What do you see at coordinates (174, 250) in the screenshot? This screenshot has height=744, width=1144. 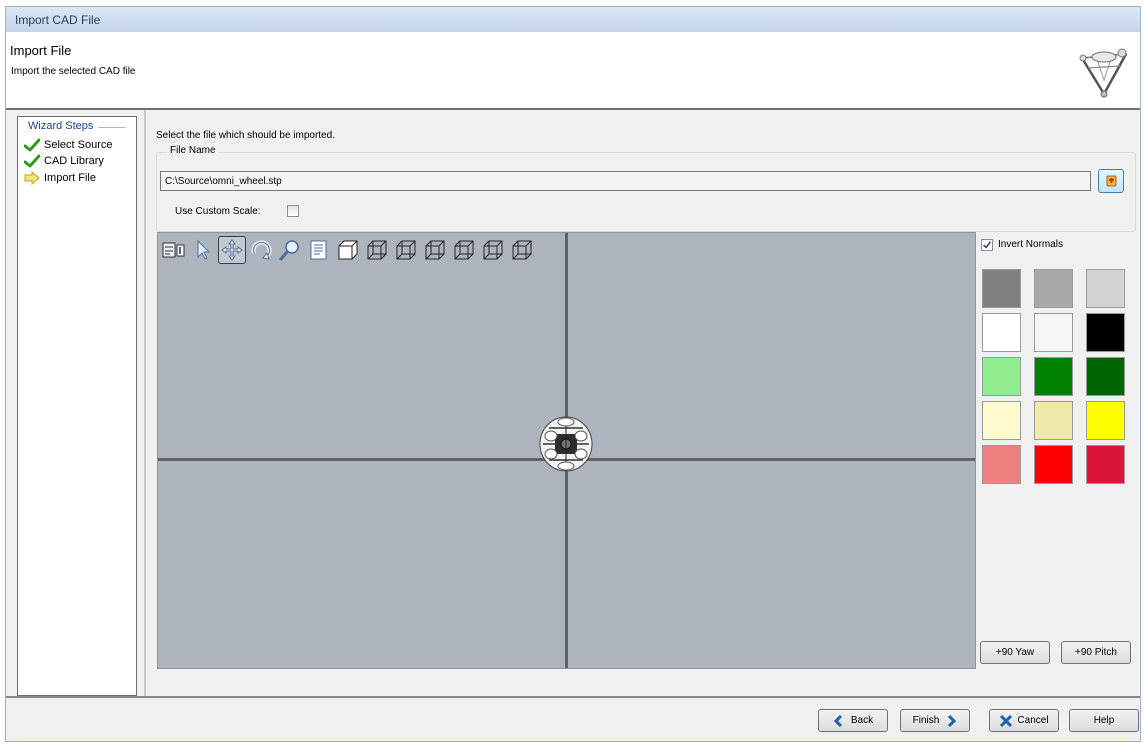 I see `selection-list-icon` at bounding box center [174, 250].